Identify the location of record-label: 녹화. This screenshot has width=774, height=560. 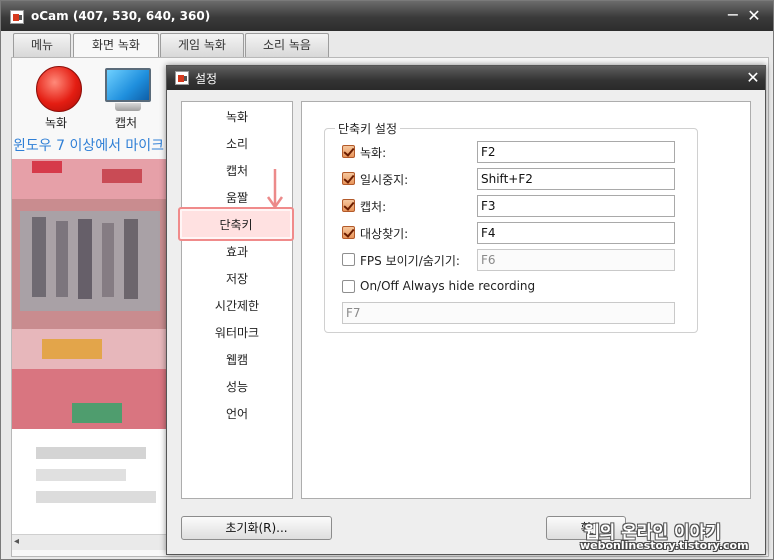
(56, 123).